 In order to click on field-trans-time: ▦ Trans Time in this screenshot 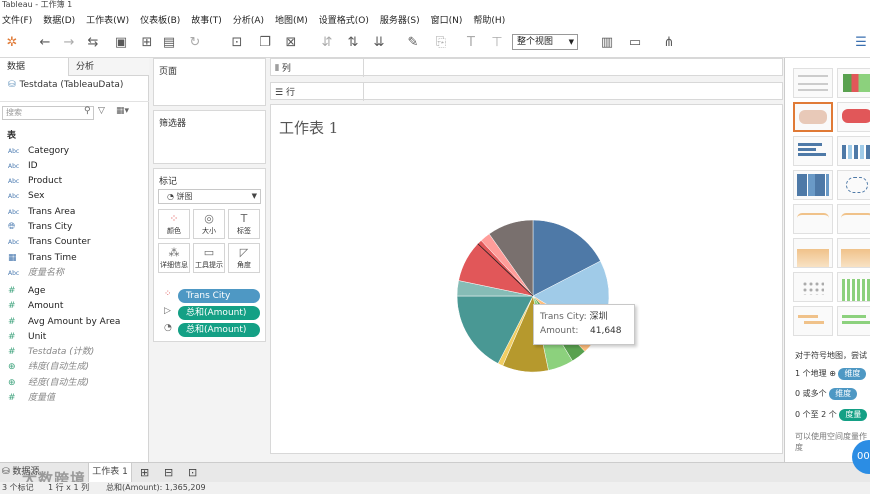, I will do `click(74, 258)`.